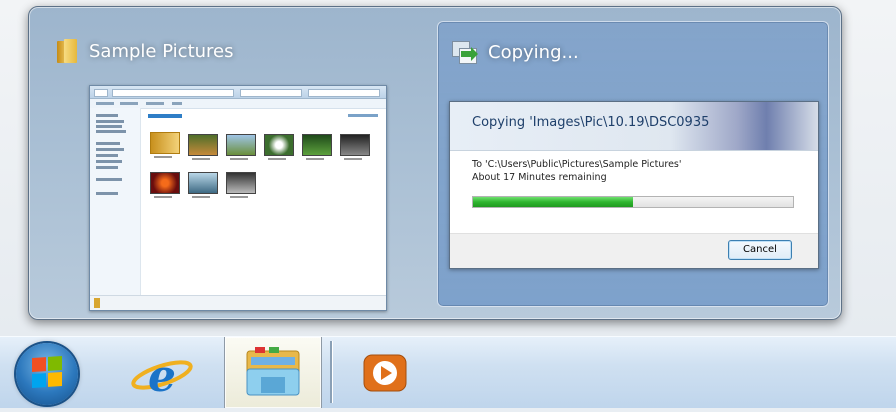 The width and height of the screenshot is (896, 412). I want to click on copy-progress-fill, so click(553, 202).